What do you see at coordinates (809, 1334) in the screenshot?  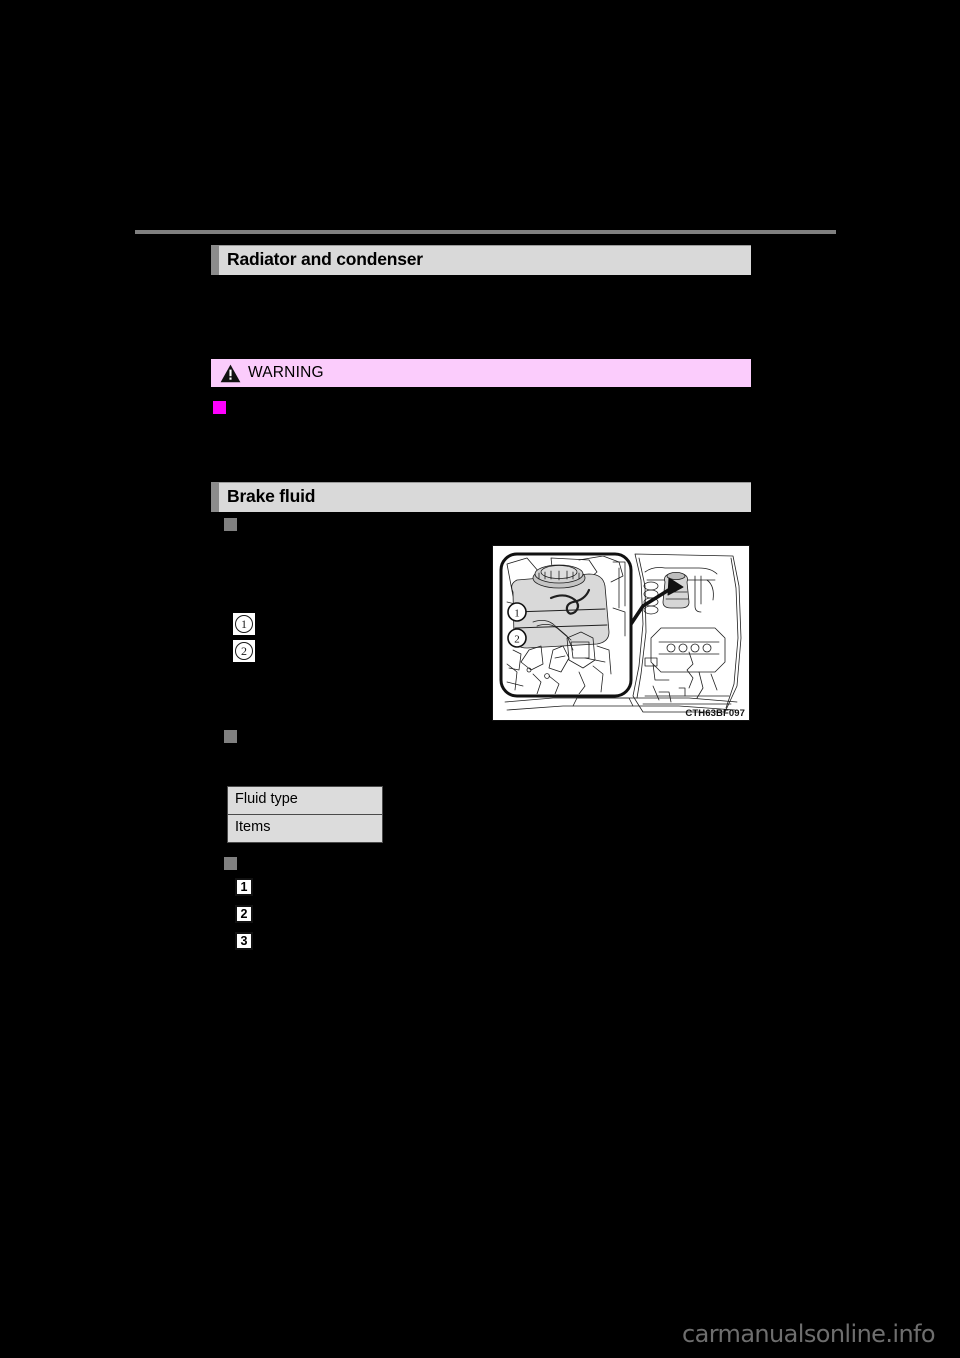 I see `site-watermark: carmanualsonline.info` at bounding box center [809, 1334].